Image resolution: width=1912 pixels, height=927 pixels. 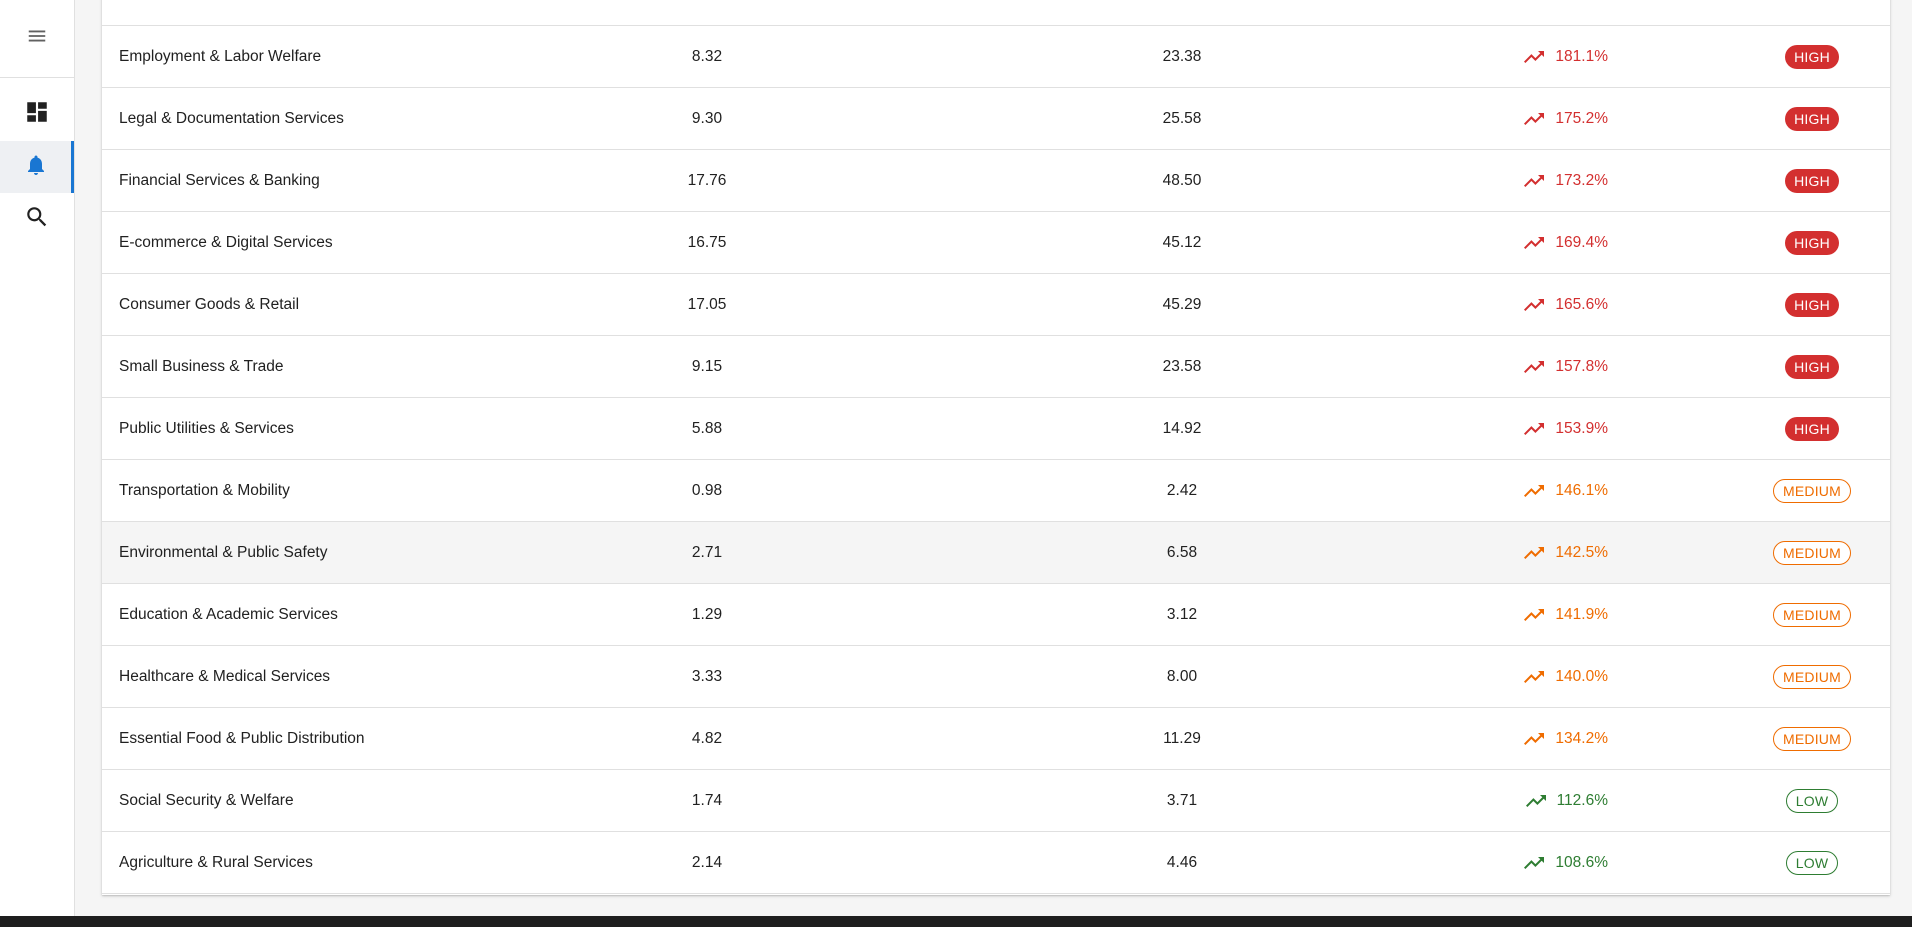 What do you see at coordinates (1581, 614) in the screenshot?
I see `percent-change-value: 141.9%` at bounding box center [1581, 614].